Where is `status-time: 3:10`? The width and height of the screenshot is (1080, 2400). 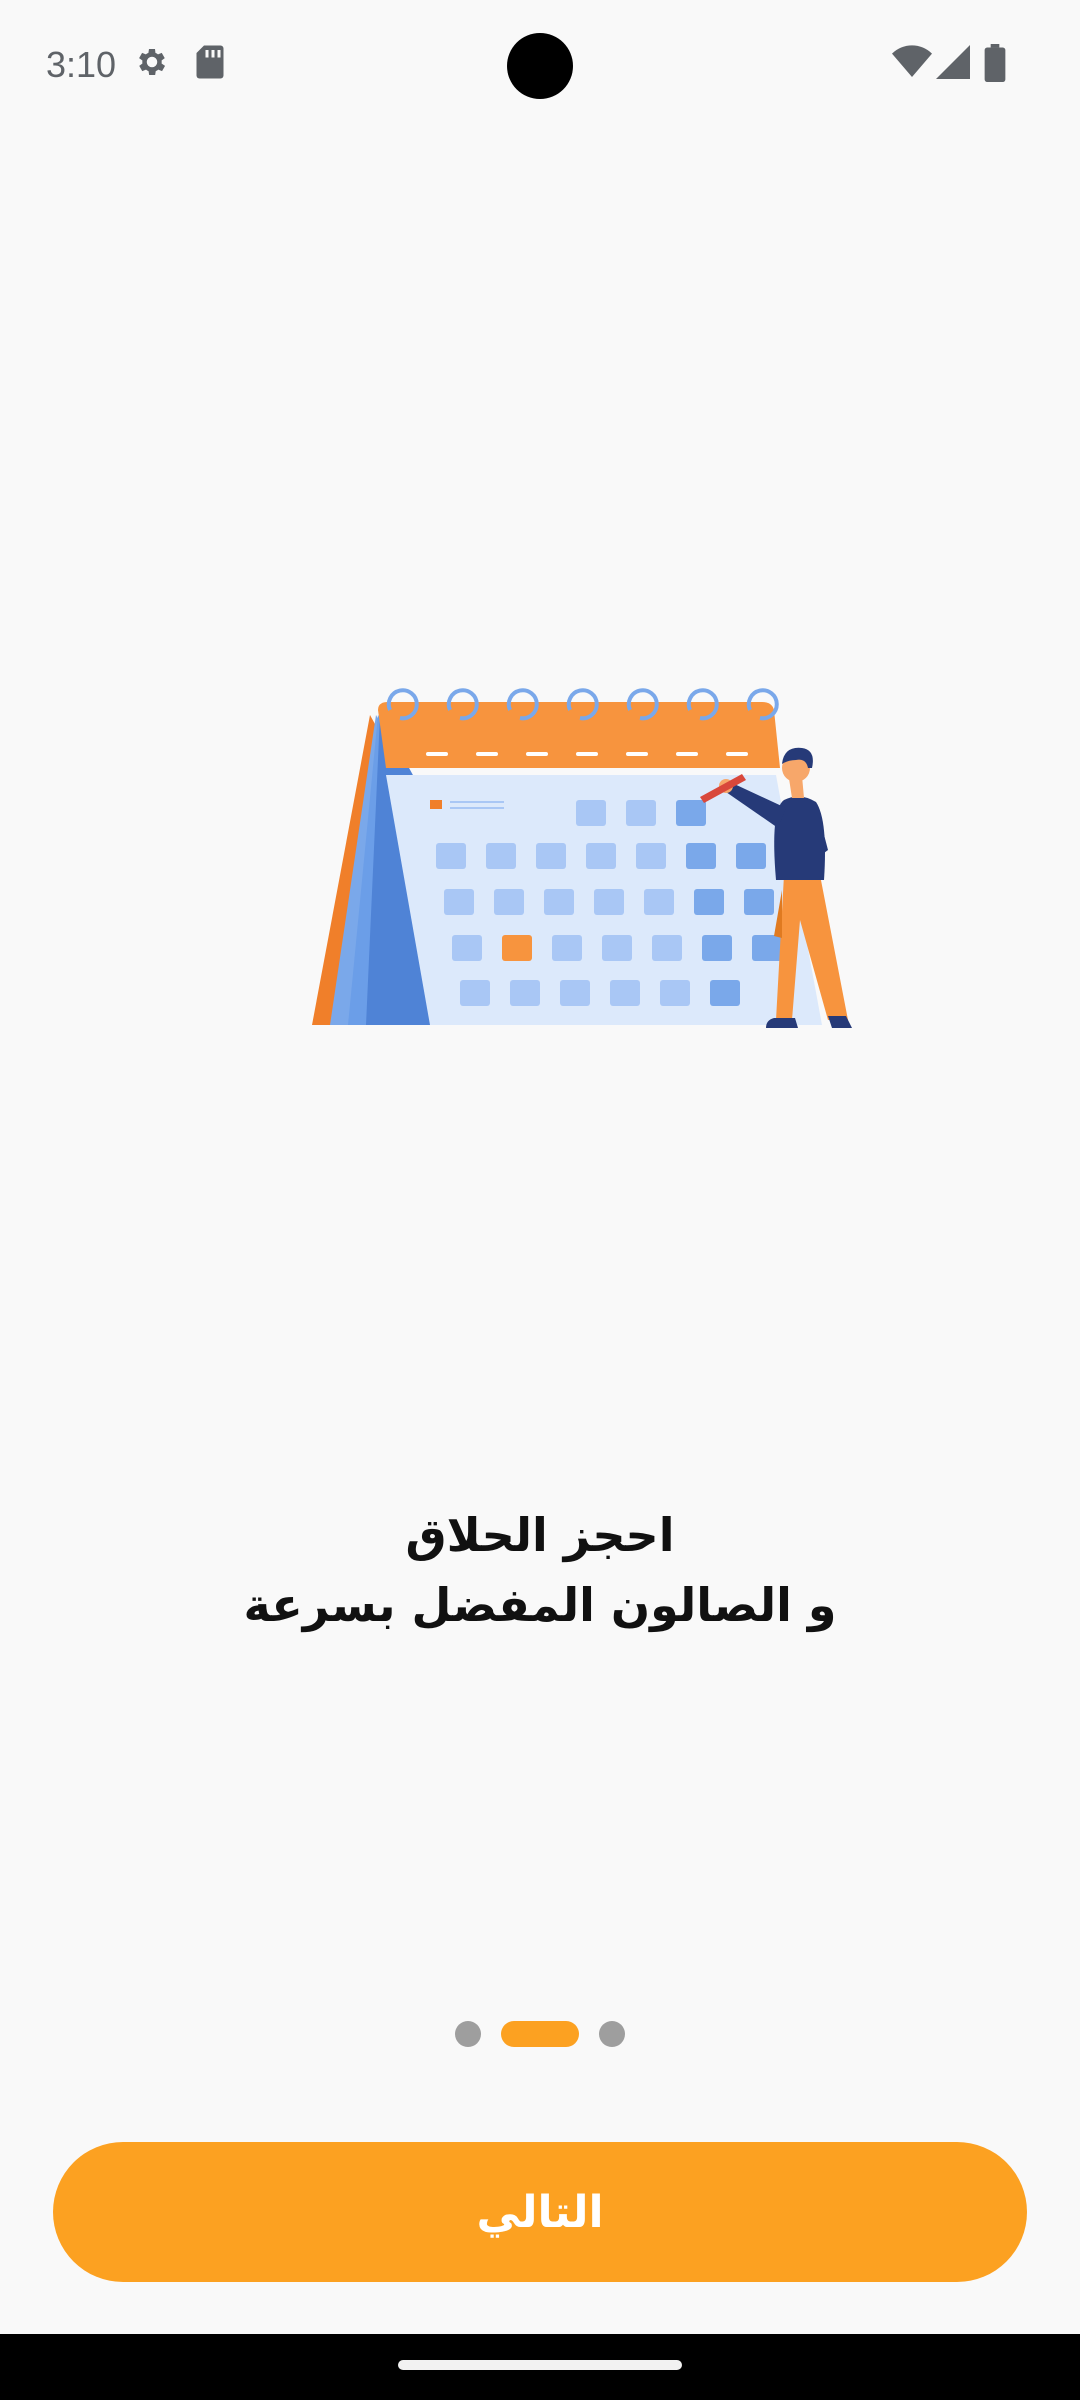
status-time: 3:10 is located at coordinates (81, 64).